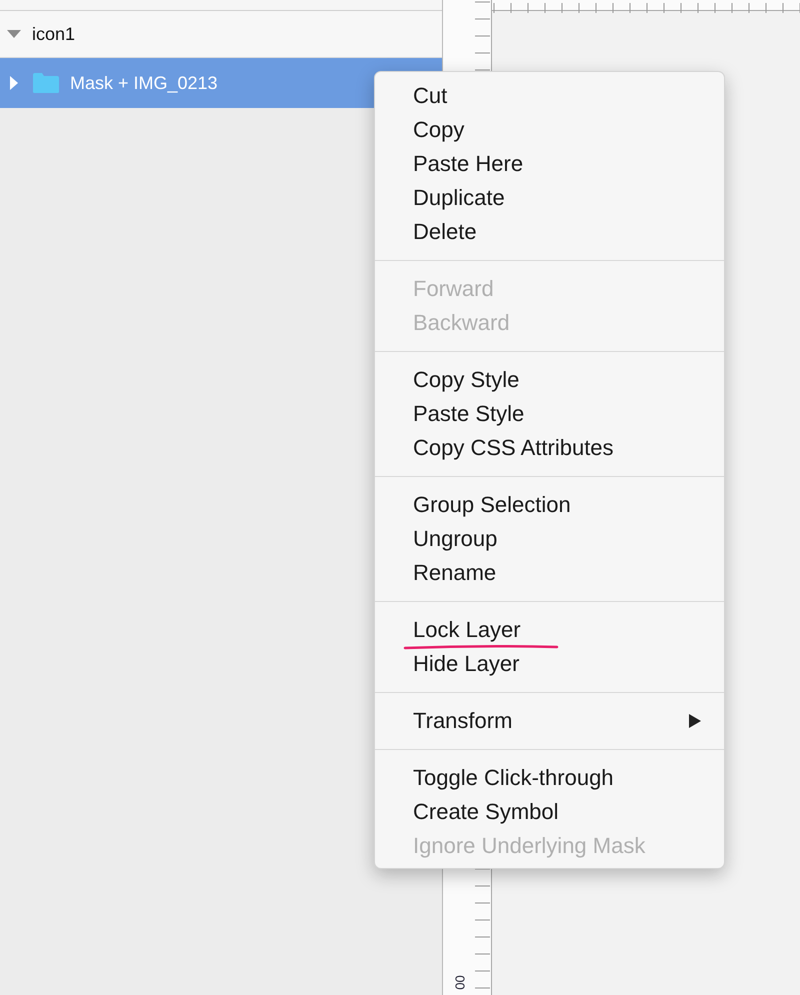  Describe the element at coordinates (549, 164) in the screenshot. I see `menu-item: Paste Here` at that location.